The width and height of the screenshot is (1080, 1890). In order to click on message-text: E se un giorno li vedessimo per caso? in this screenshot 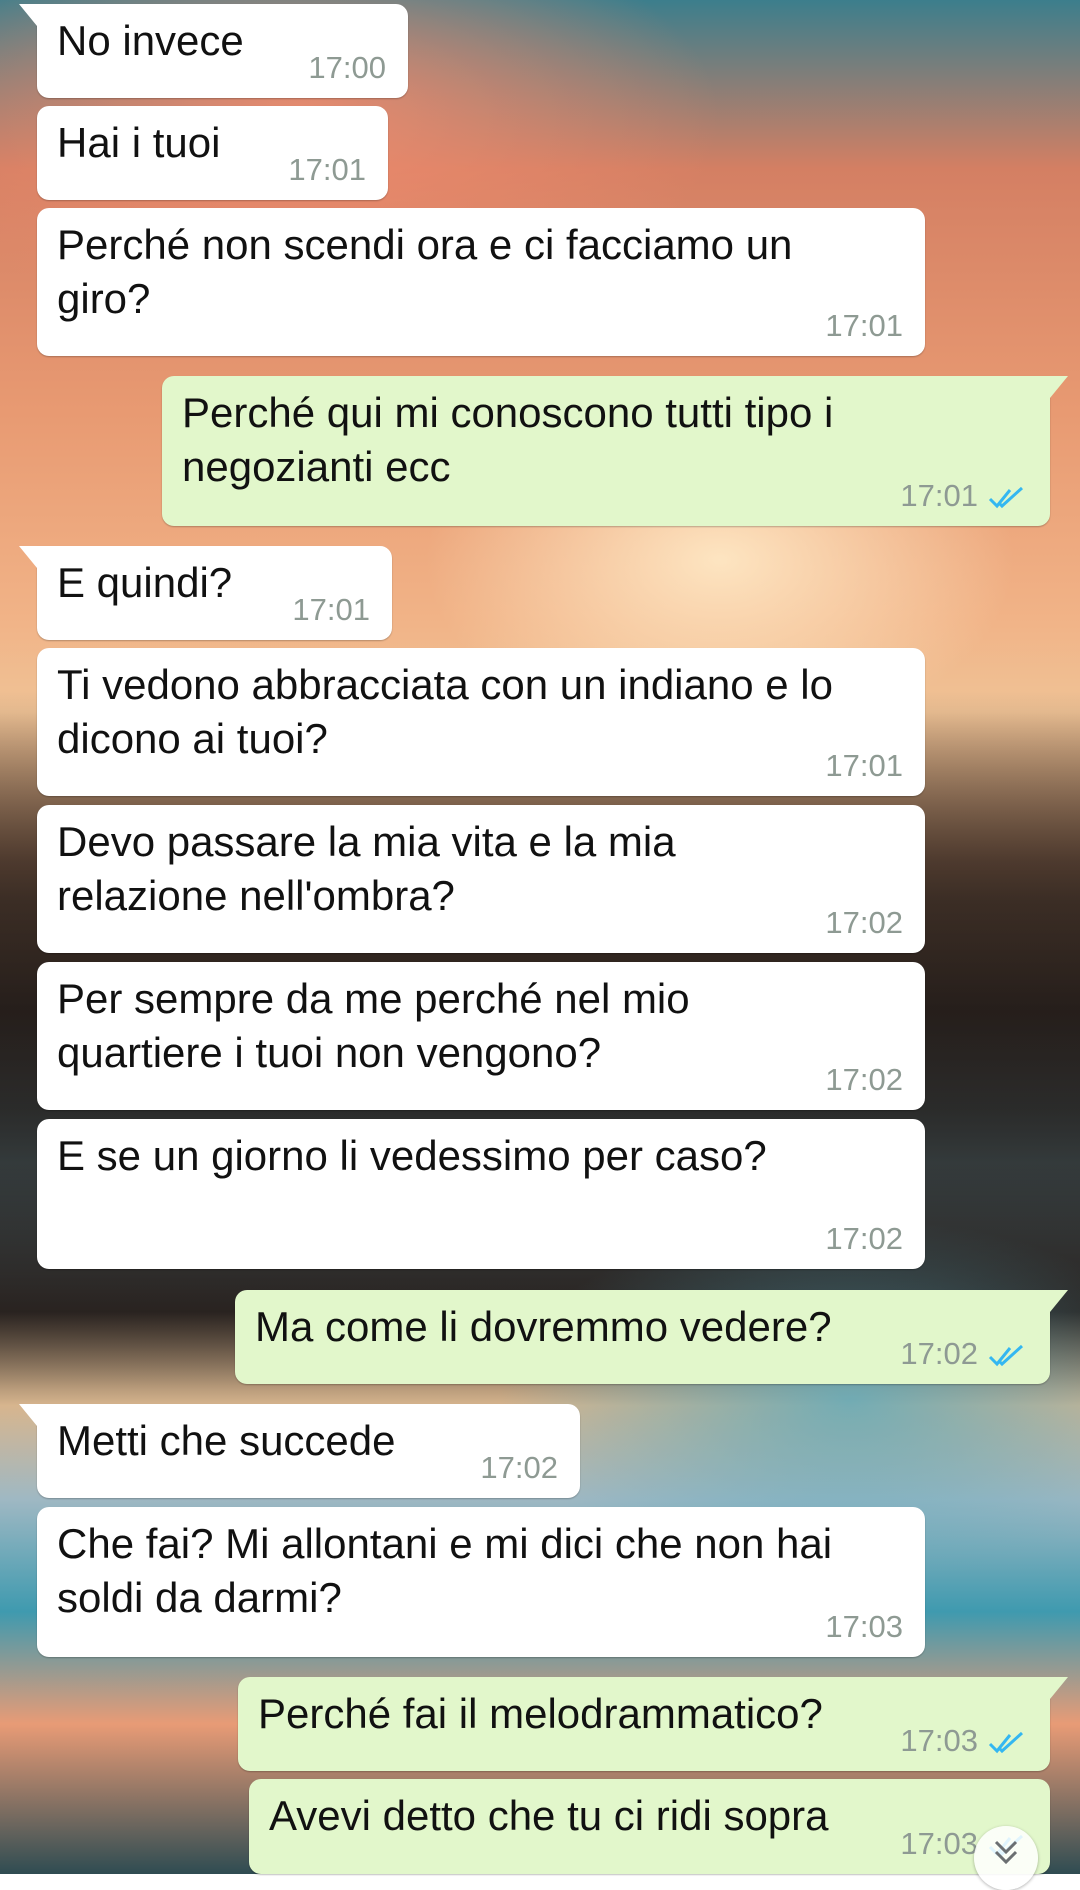, I will do `click(412, 1155)`.